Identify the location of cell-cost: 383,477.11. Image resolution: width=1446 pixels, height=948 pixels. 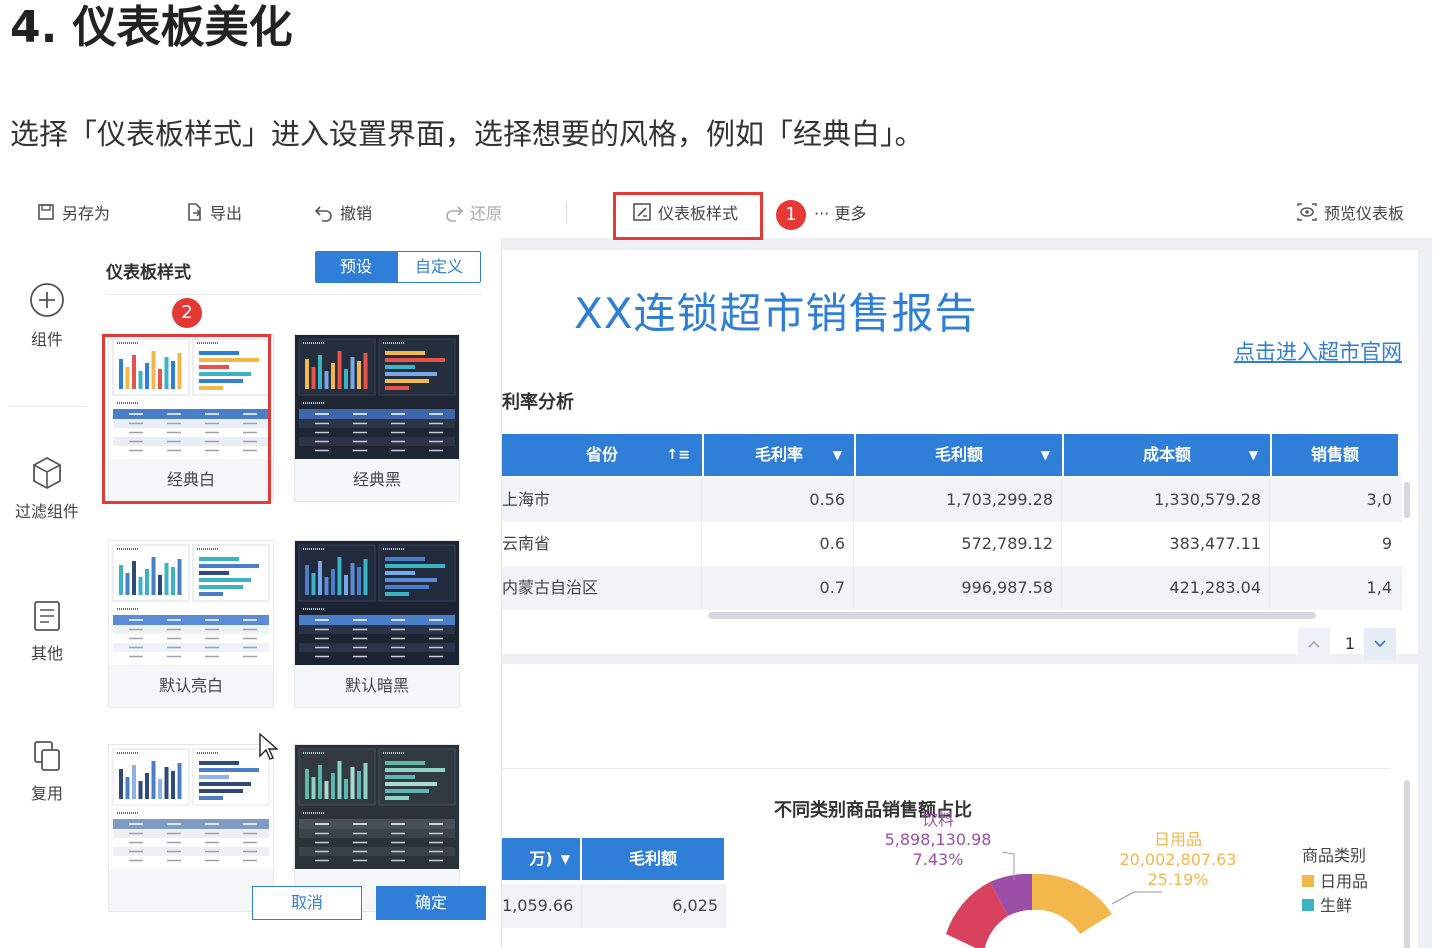
(1166, 544).